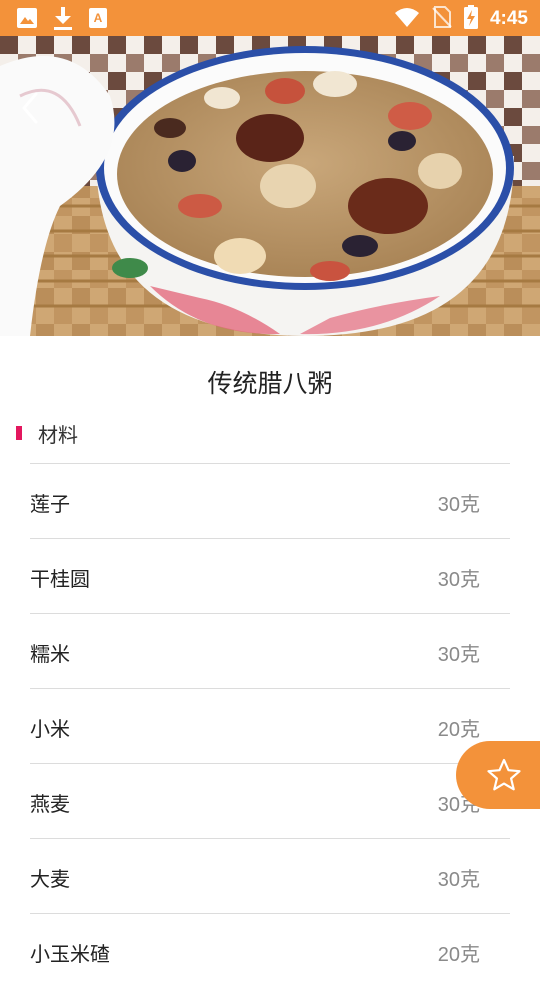 The image size is (540, 988). I want to click on ingredient-row: 莲子 30克, so click(270, 500).